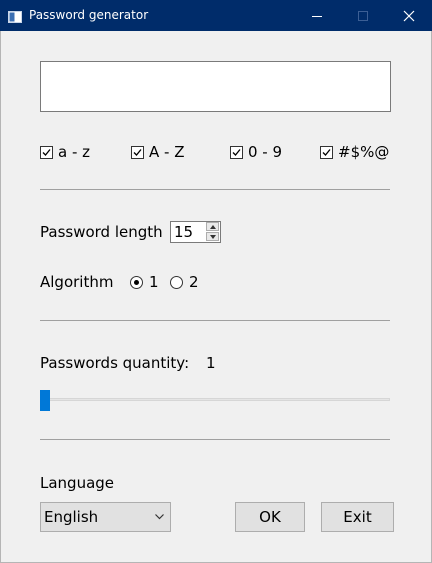 The height and width of the screenshot is (563, 432). What do you see at coordinates (216, 15) in the screenshot?
I see `title-bar: Password generator` at bounding box center [216, 15].